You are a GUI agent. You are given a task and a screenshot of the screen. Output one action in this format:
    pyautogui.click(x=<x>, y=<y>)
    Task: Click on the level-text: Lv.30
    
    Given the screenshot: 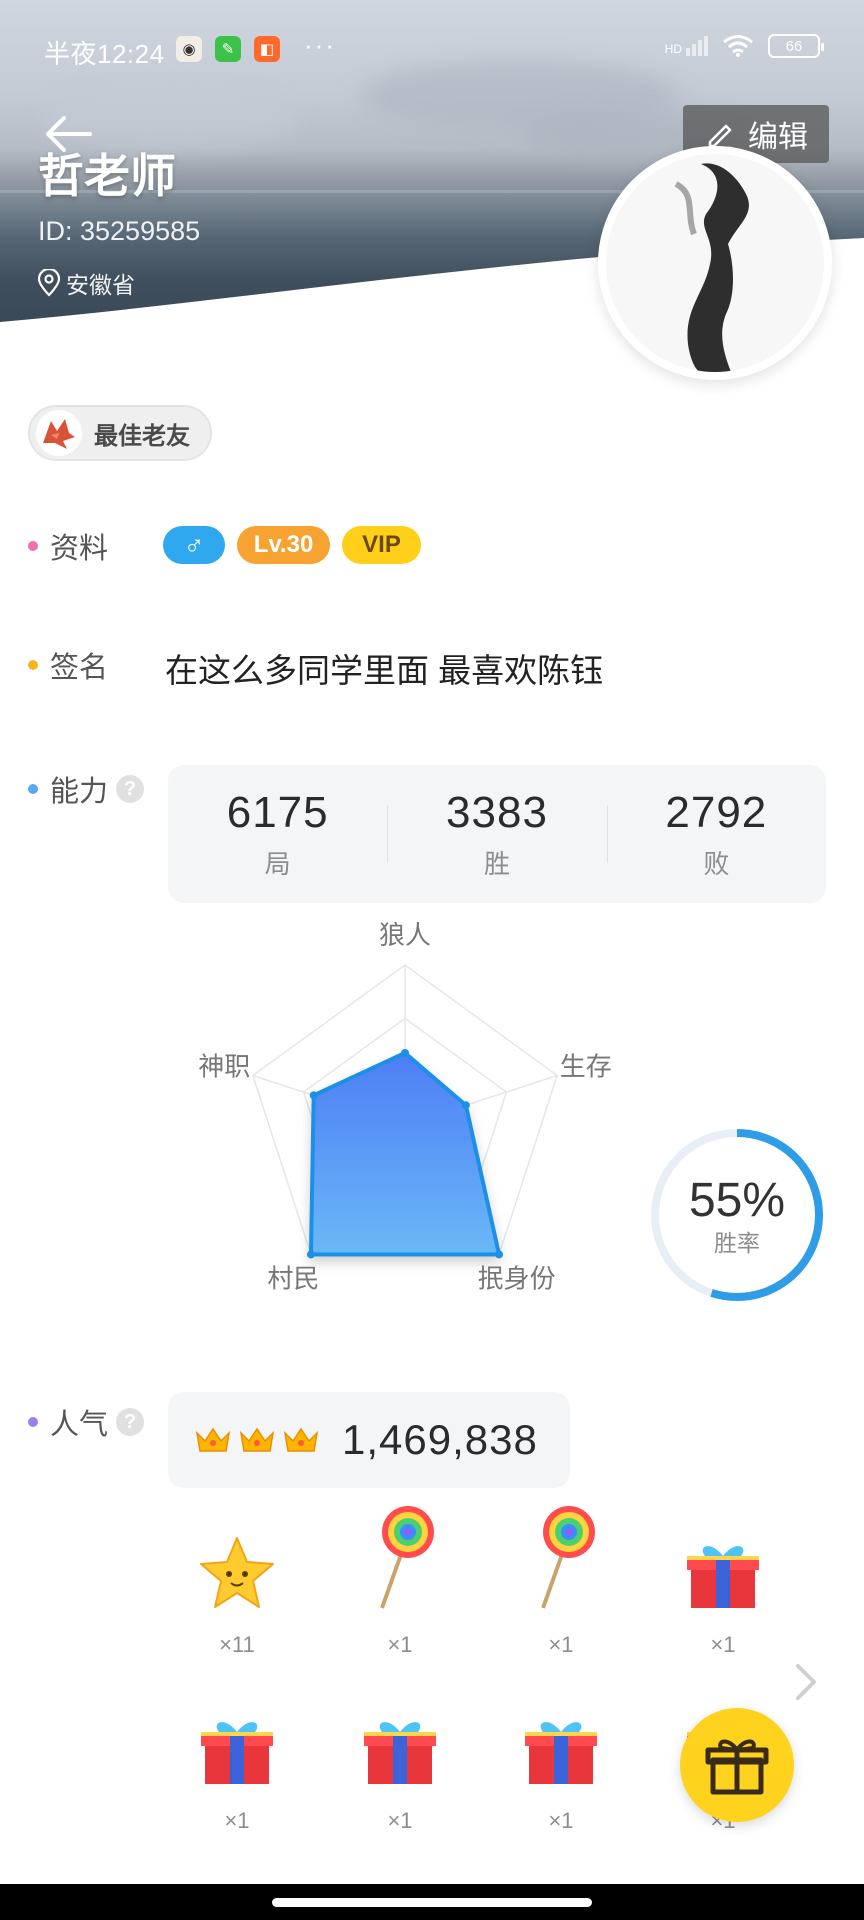 What is the action you would take?
    pyautogui.click(x=283, y=544)
    